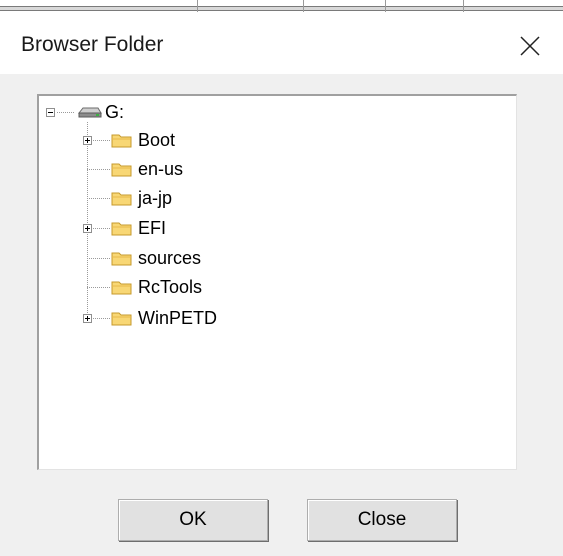 Image resolution: width=563 pixels, height=556 pixels. What do you see at coordinates (87, 318) in the screenshot?
I see `expand-toggle-winpetd` at bounding box center [87, 318].